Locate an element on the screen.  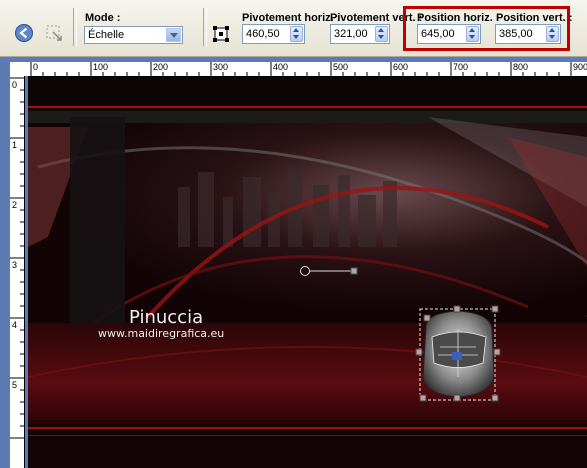
ruler-corner is located at coordinates (19, 69).